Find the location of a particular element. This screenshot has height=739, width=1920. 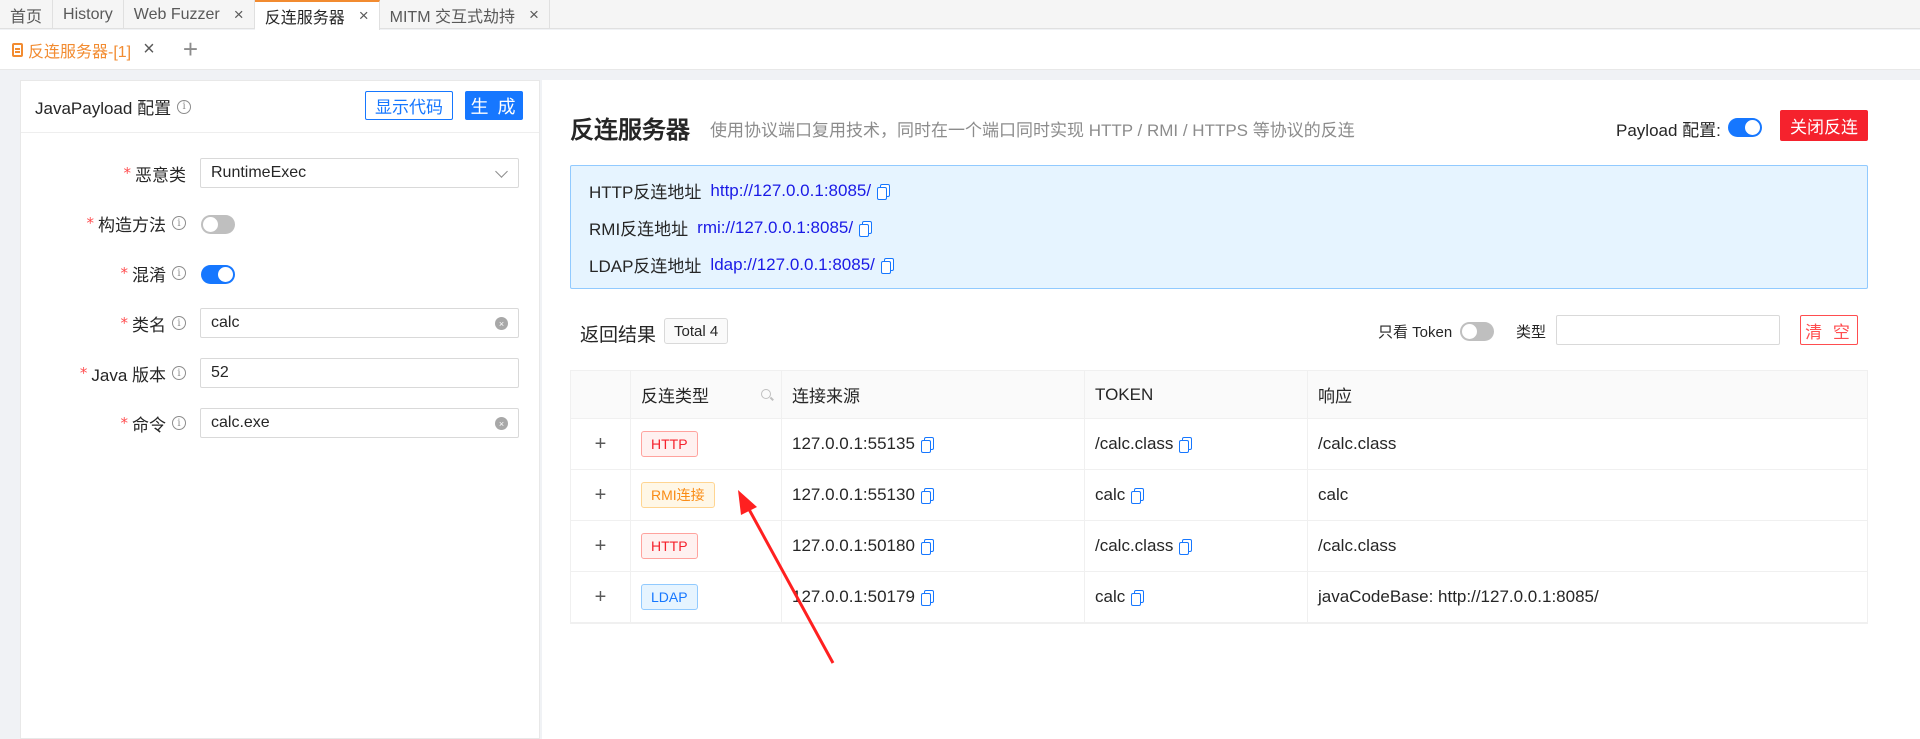

malicious-class-select: RuntimeExec is located at coordinates (359, 173).